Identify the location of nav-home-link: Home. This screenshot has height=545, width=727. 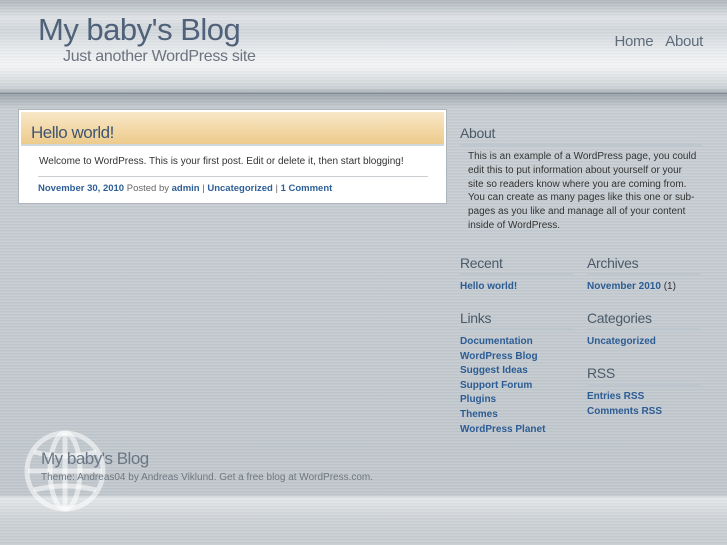
(633, 41).